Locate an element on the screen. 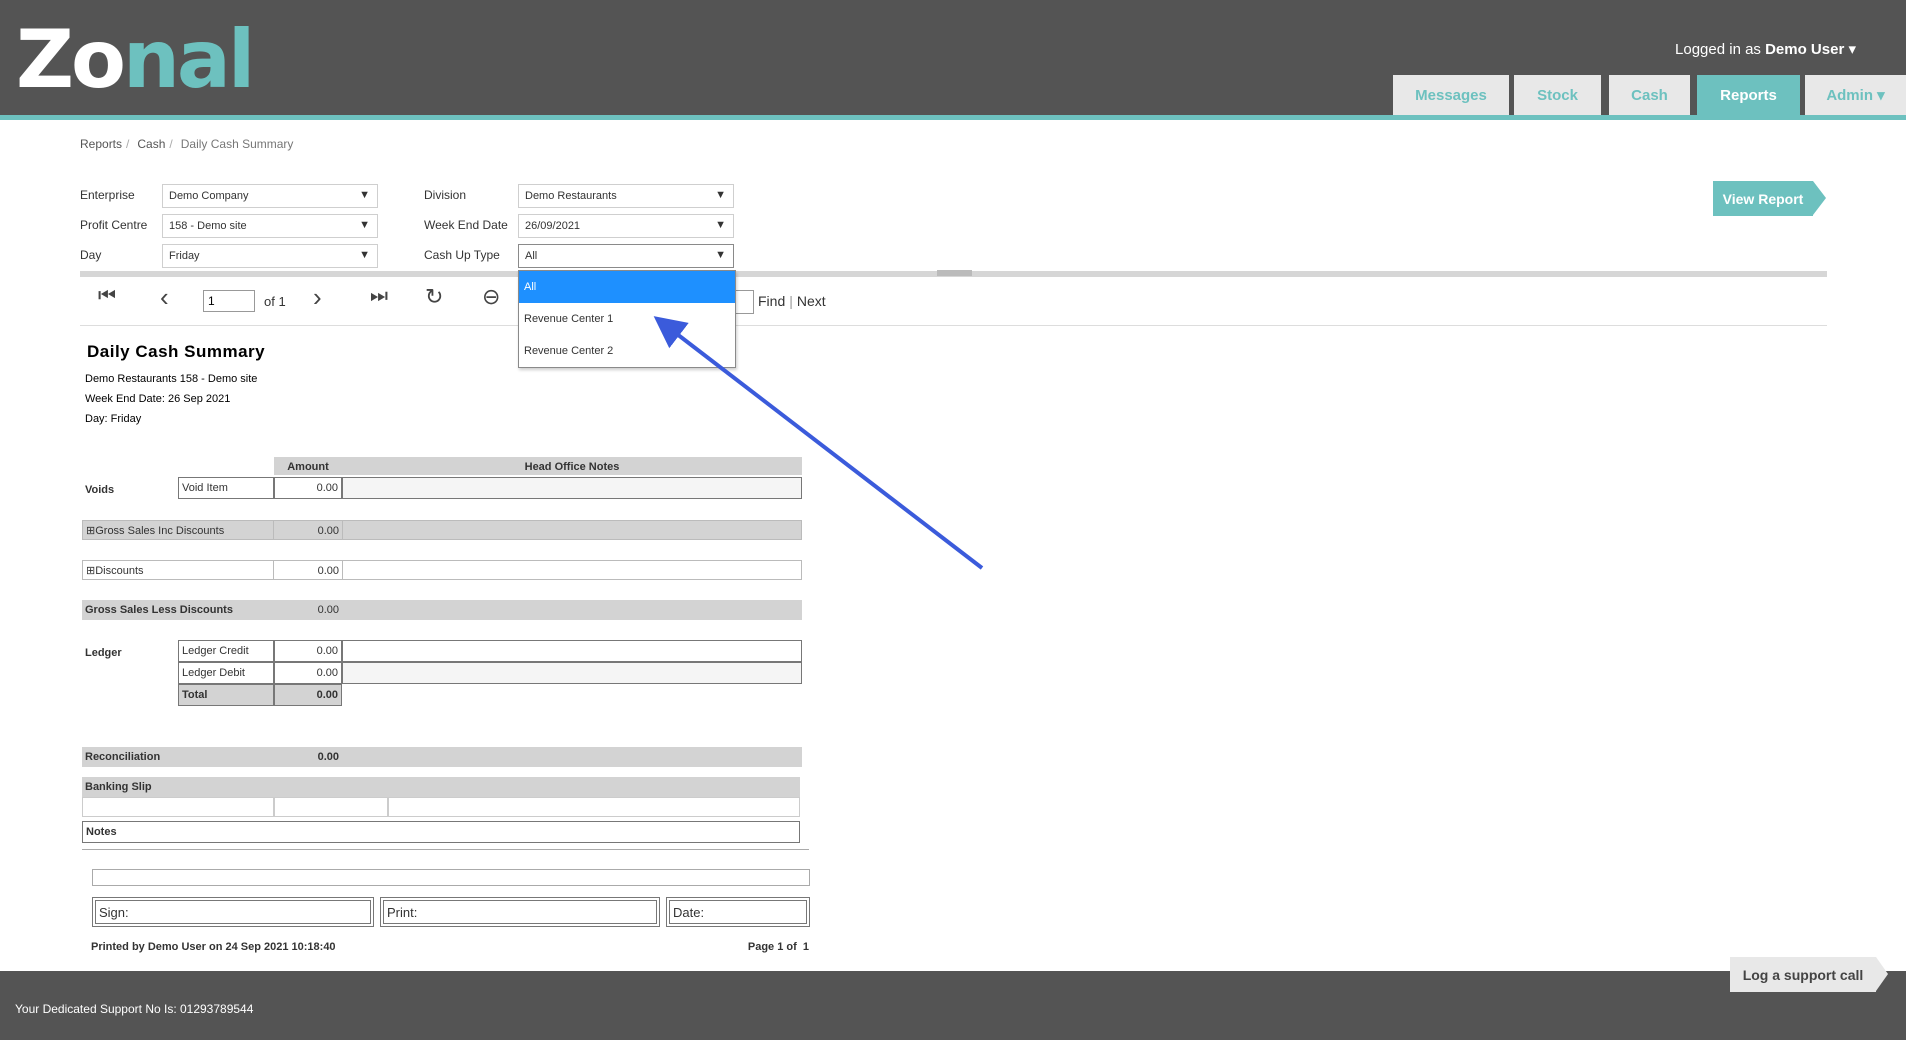 This screenshot has height=1040, width=1906. cash-up-type-select: All ▼ is located at coordinates (626, 256).